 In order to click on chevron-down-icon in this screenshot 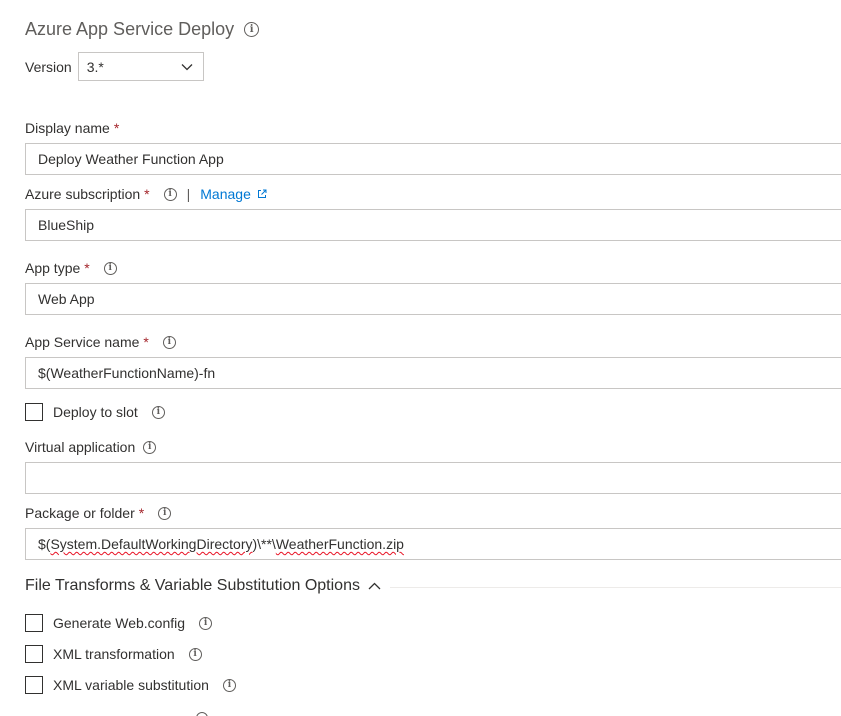, I will do `click(187, 66)`.